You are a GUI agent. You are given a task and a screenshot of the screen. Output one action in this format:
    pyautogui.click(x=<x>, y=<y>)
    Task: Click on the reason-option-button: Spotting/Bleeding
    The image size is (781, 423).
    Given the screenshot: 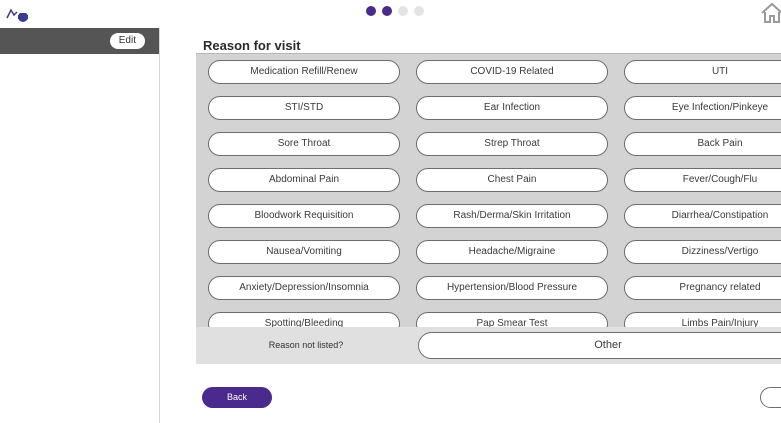 What is the action you would take?
    pyautogui.click(x=304, y=319)
    